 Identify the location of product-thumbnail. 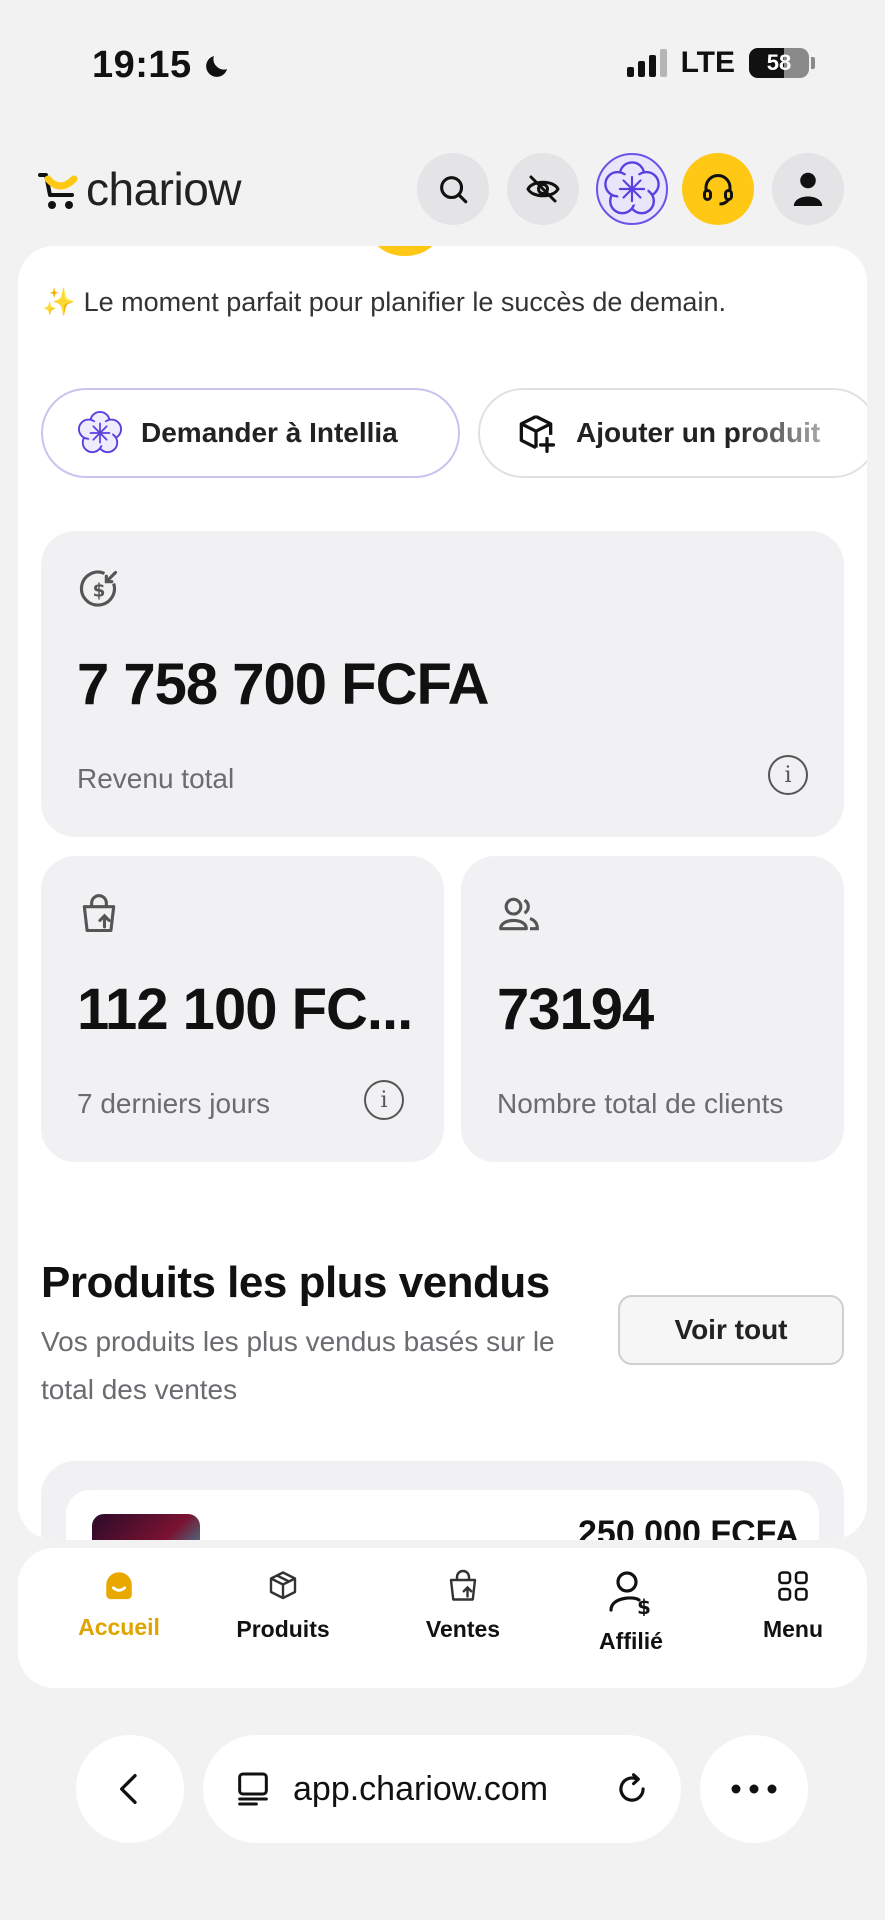
(146, 1527).